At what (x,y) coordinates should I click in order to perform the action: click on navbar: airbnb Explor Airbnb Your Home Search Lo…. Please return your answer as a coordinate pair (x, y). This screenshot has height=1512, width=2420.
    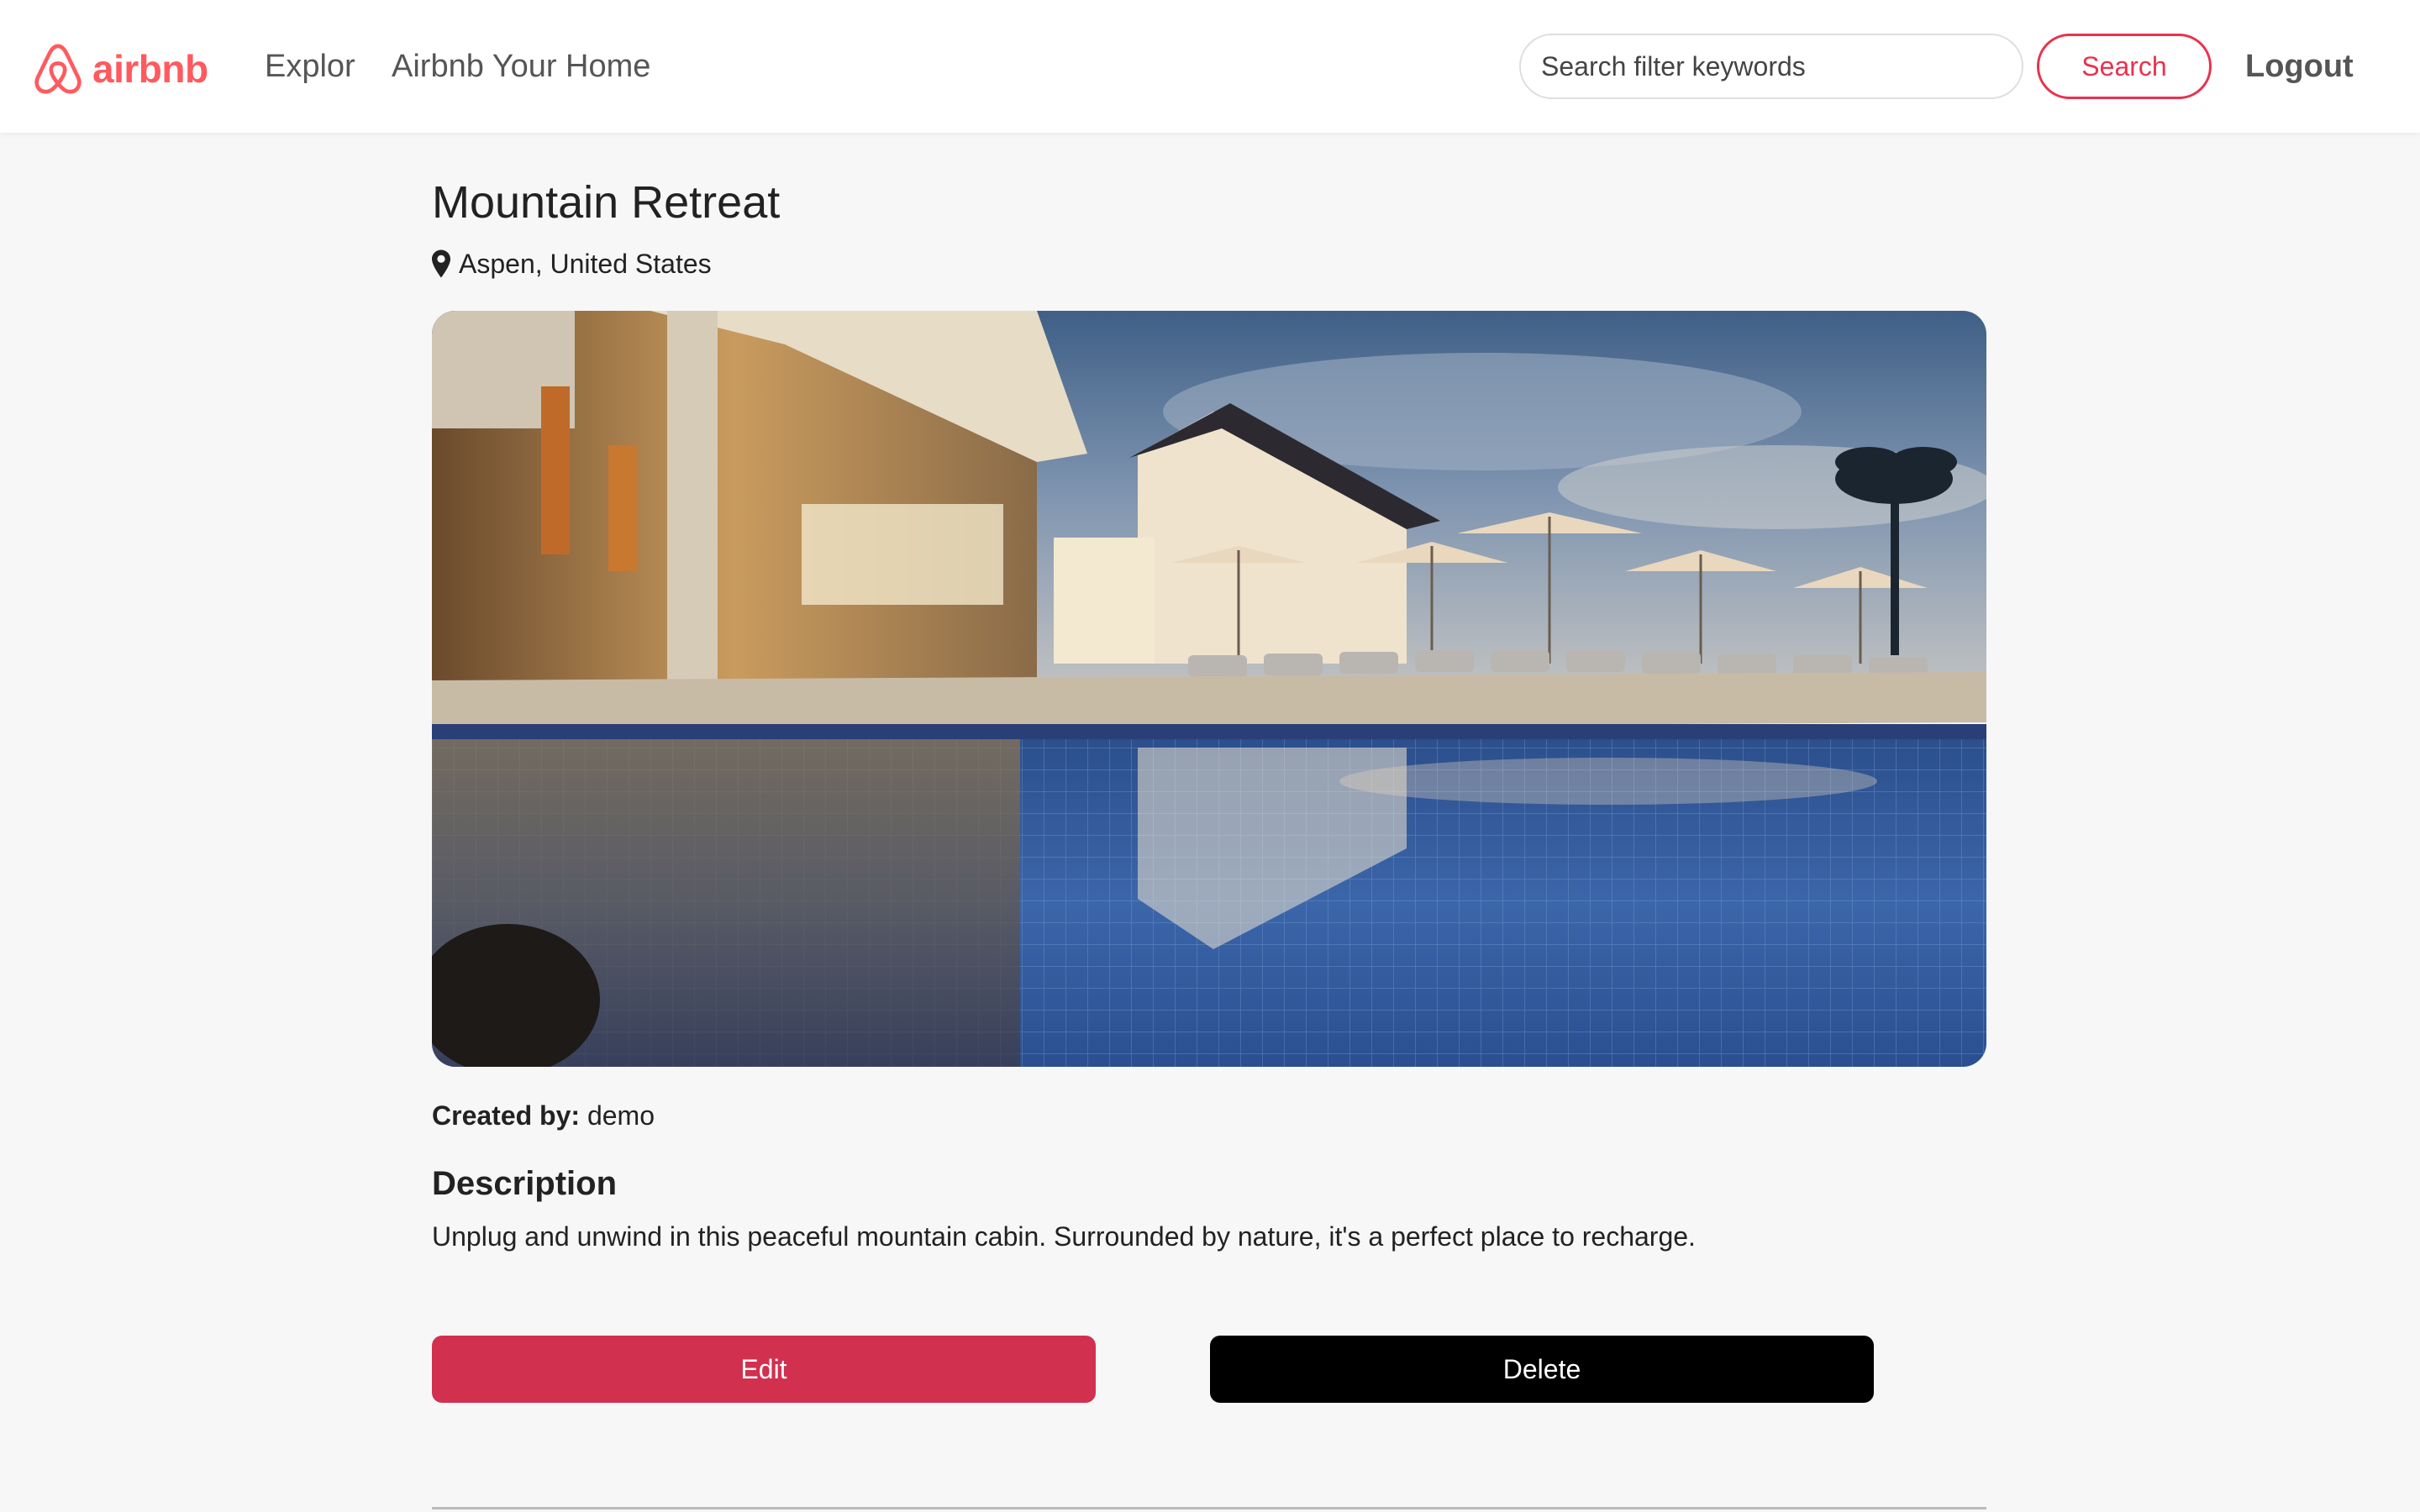
    Looking at the image, I should click on (1210, 66).